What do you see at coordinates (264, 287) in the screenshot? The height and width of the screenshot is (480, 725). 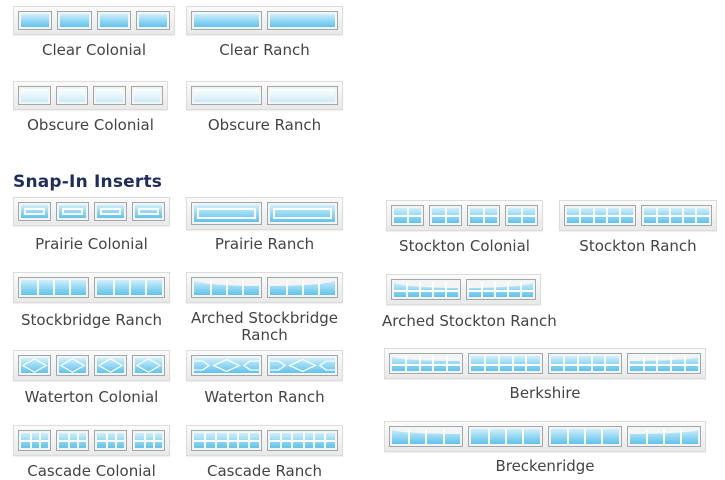 I see `arched-stockbridge-ranch-window-image` at bounding box center [264, 287].